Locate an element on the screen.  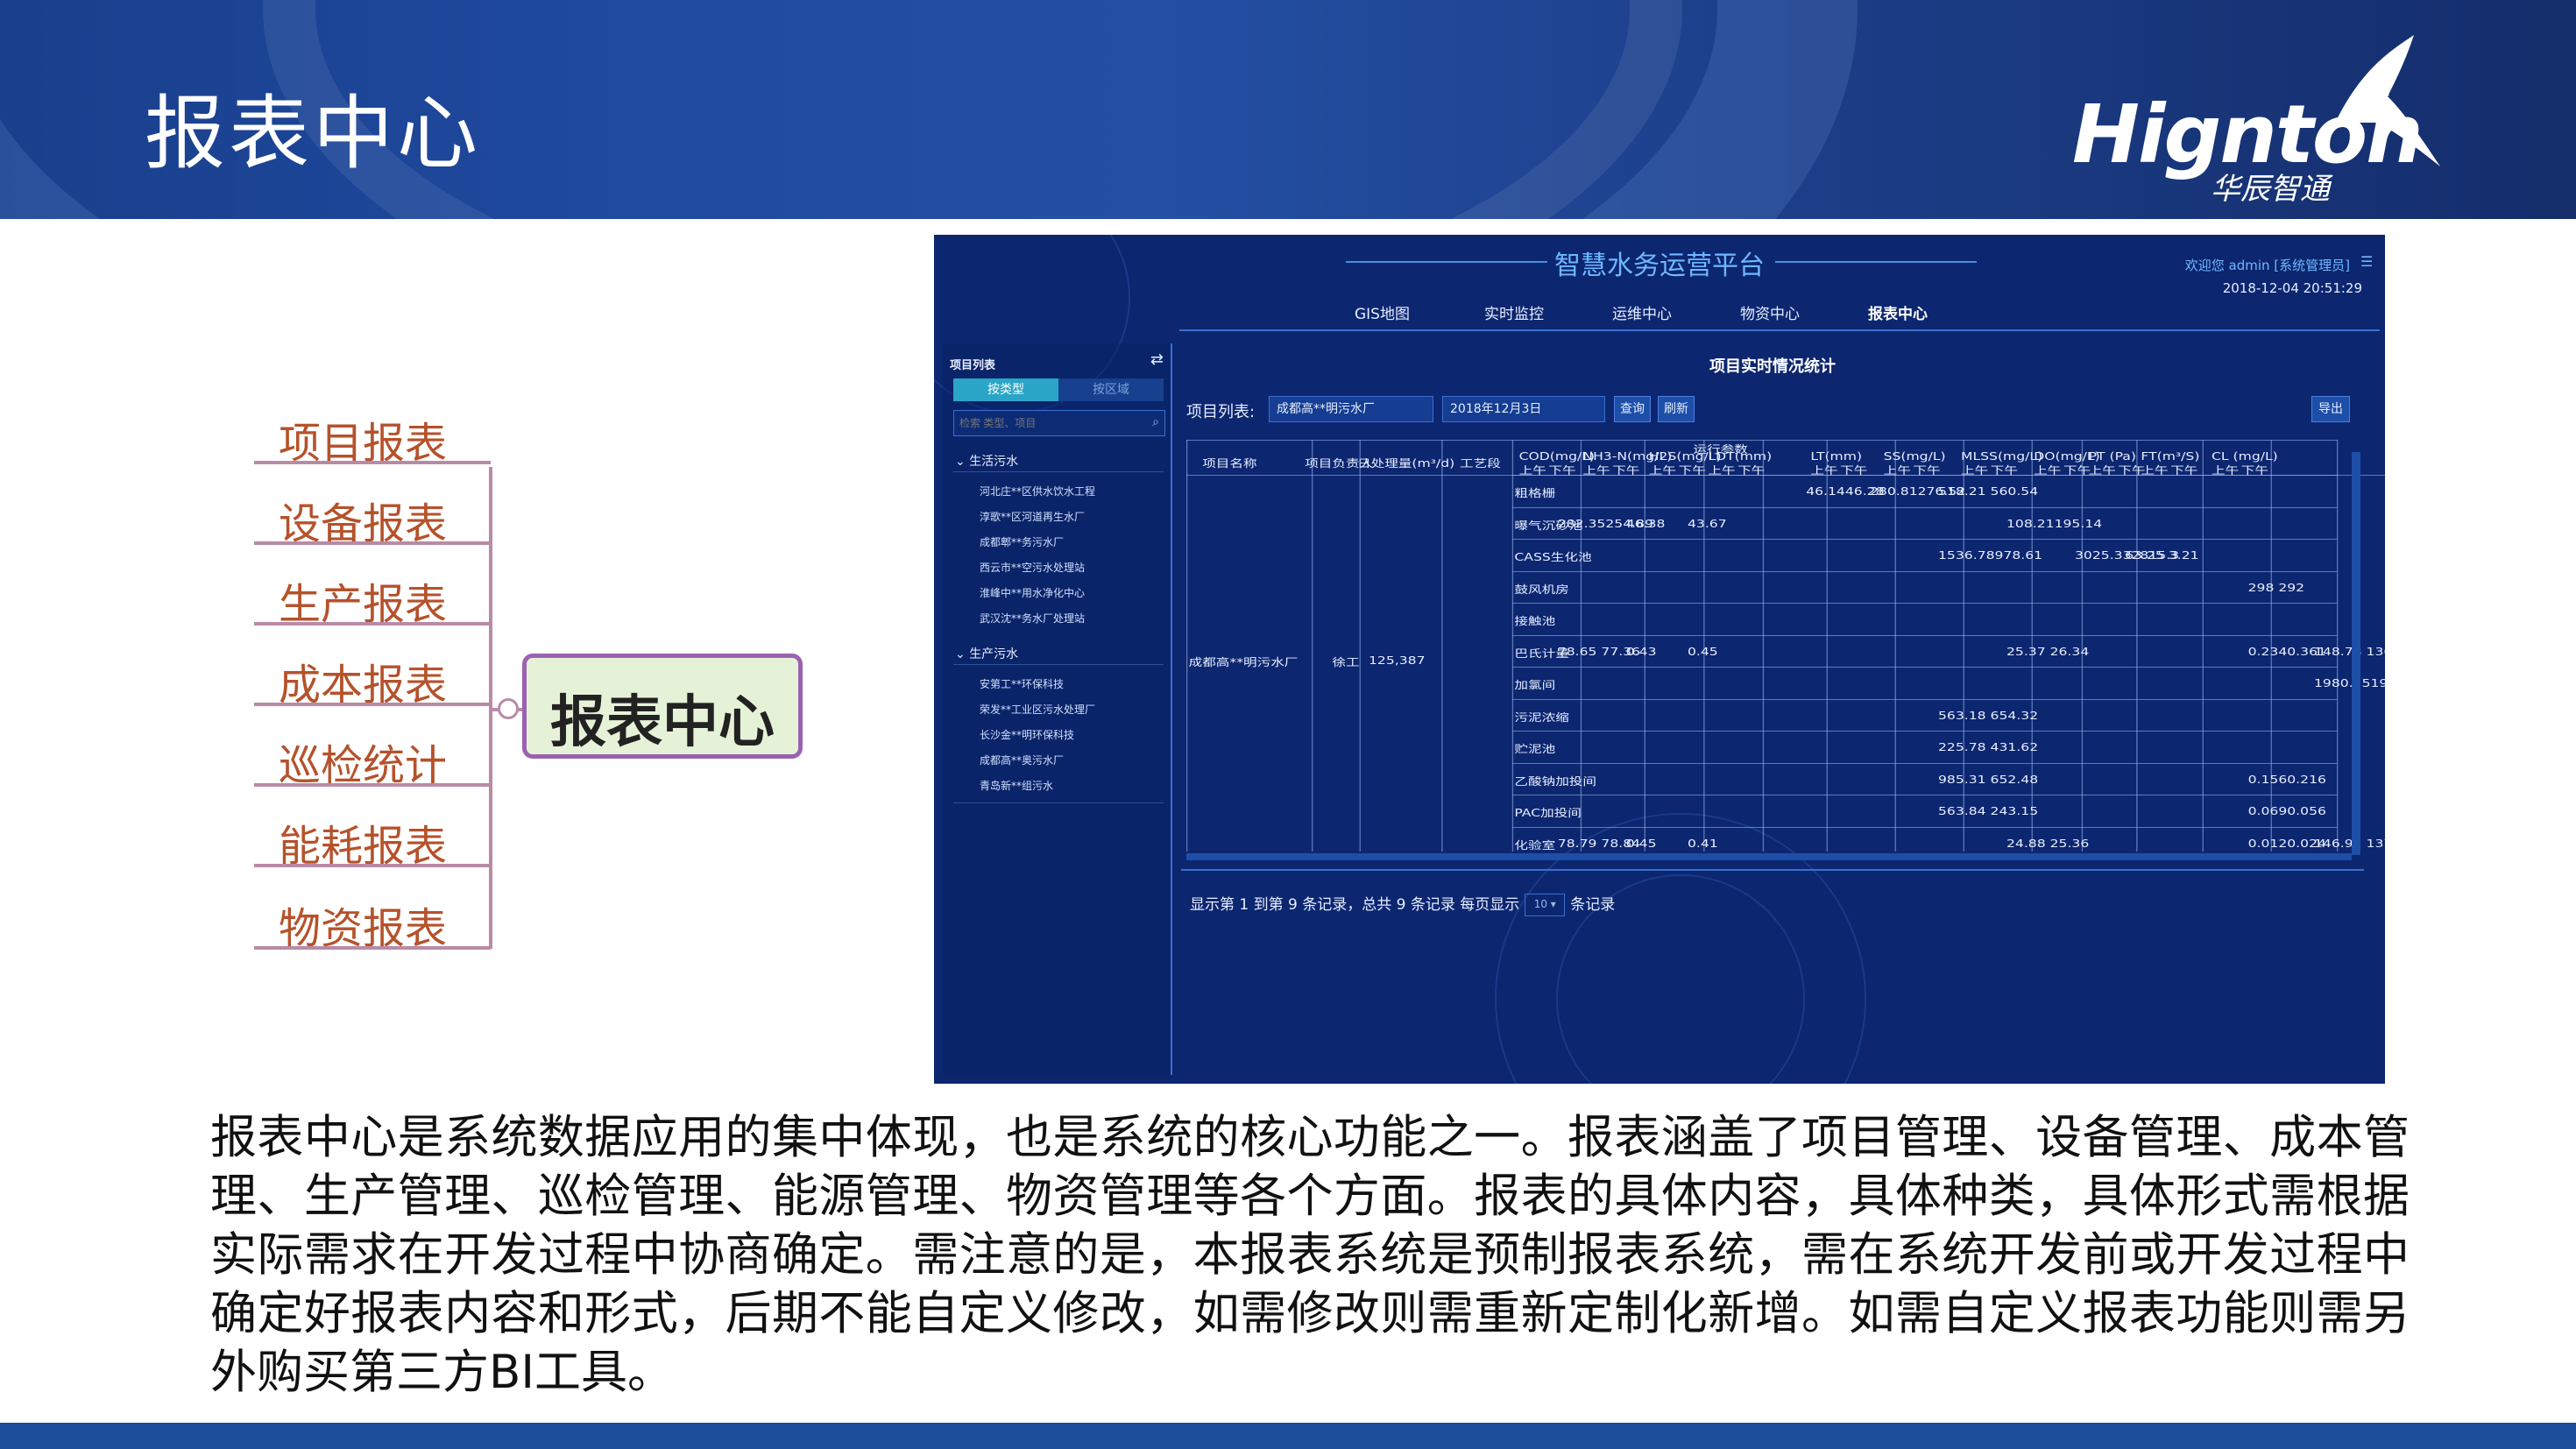
report-title: 项目实时情况统计 is located at coordinates (1772, 366).